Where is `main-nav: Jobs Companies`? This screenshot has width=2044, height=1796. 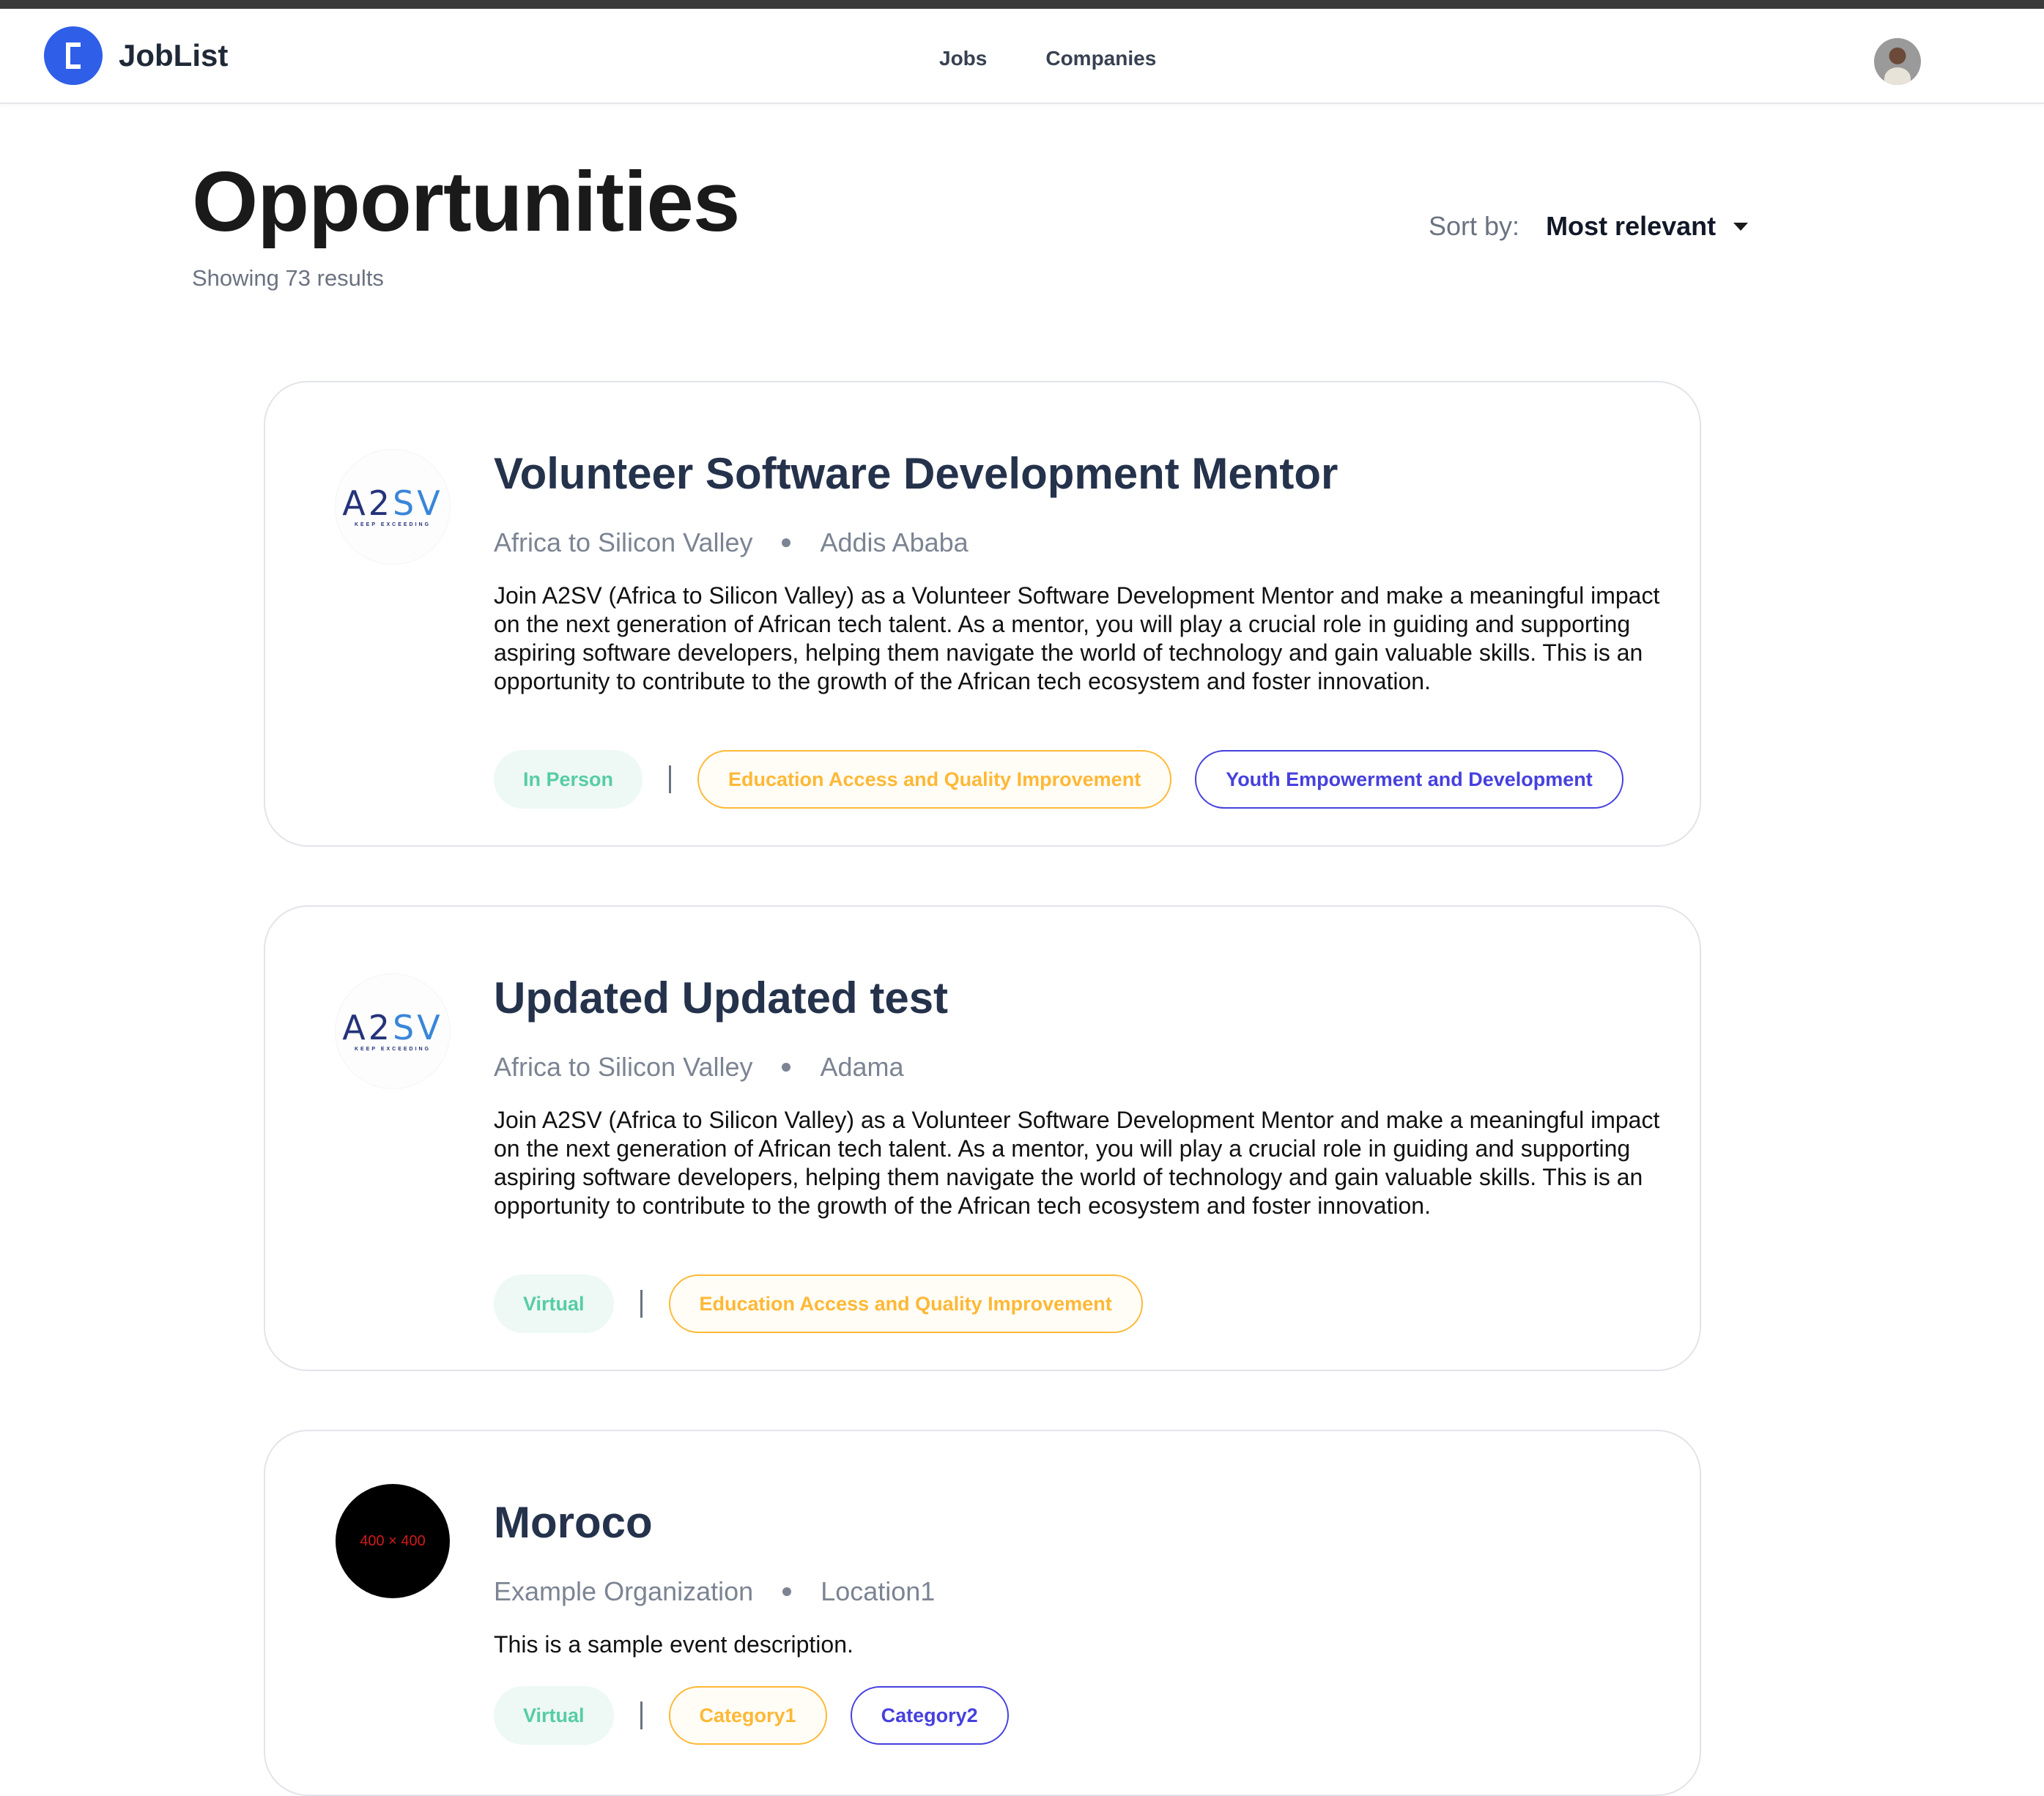
main-nav: Jobs Companies is located at coordinates (1077, 58).